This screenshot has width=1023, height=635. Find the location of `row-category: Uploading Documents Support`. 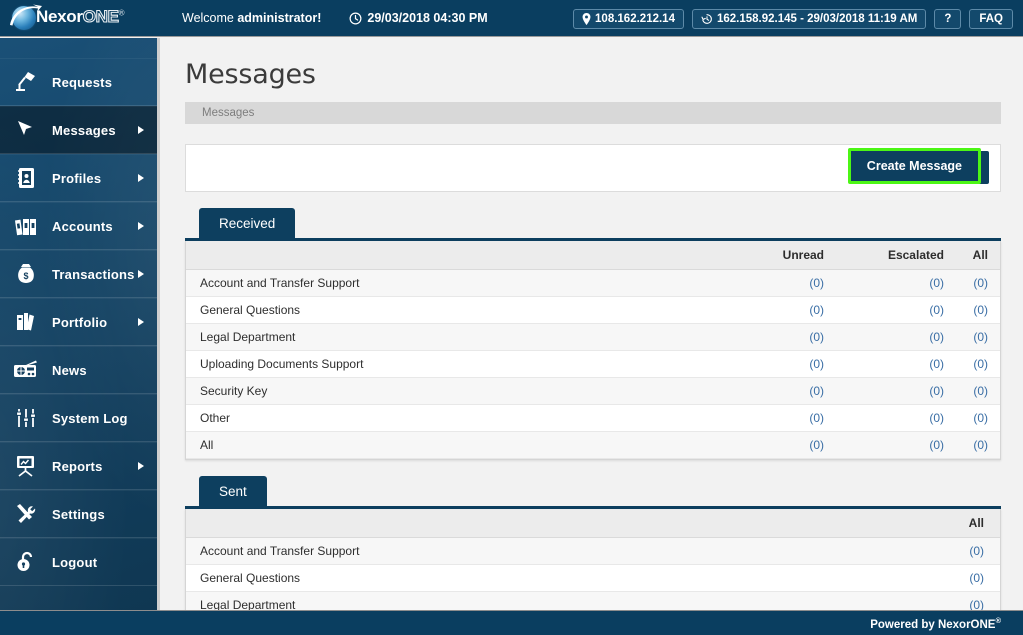

row-category: Uploading Documents Support is located at coordinates (456, 364).